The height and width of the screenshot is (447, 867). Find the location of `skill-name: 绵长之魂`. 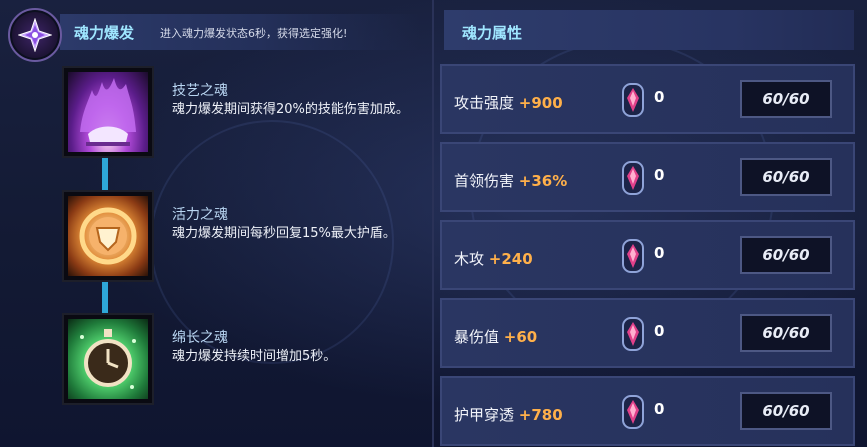

skill-name: 绵长之魂 is located at coordinates (200, 338).